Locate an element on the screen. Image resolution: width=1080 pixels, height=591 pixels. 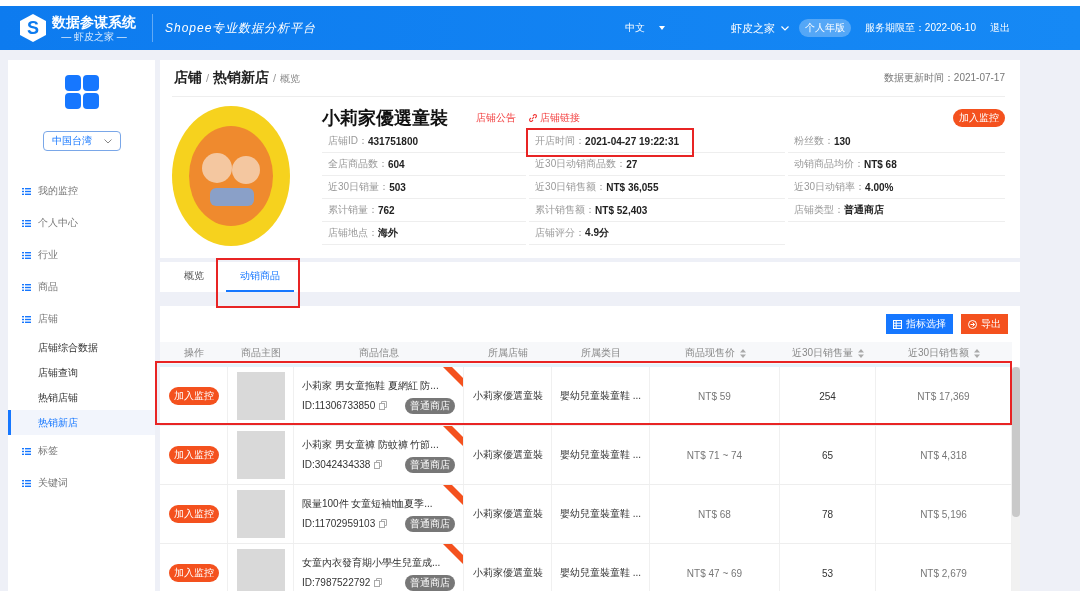
export-icon is located at coordinates (972, 324).